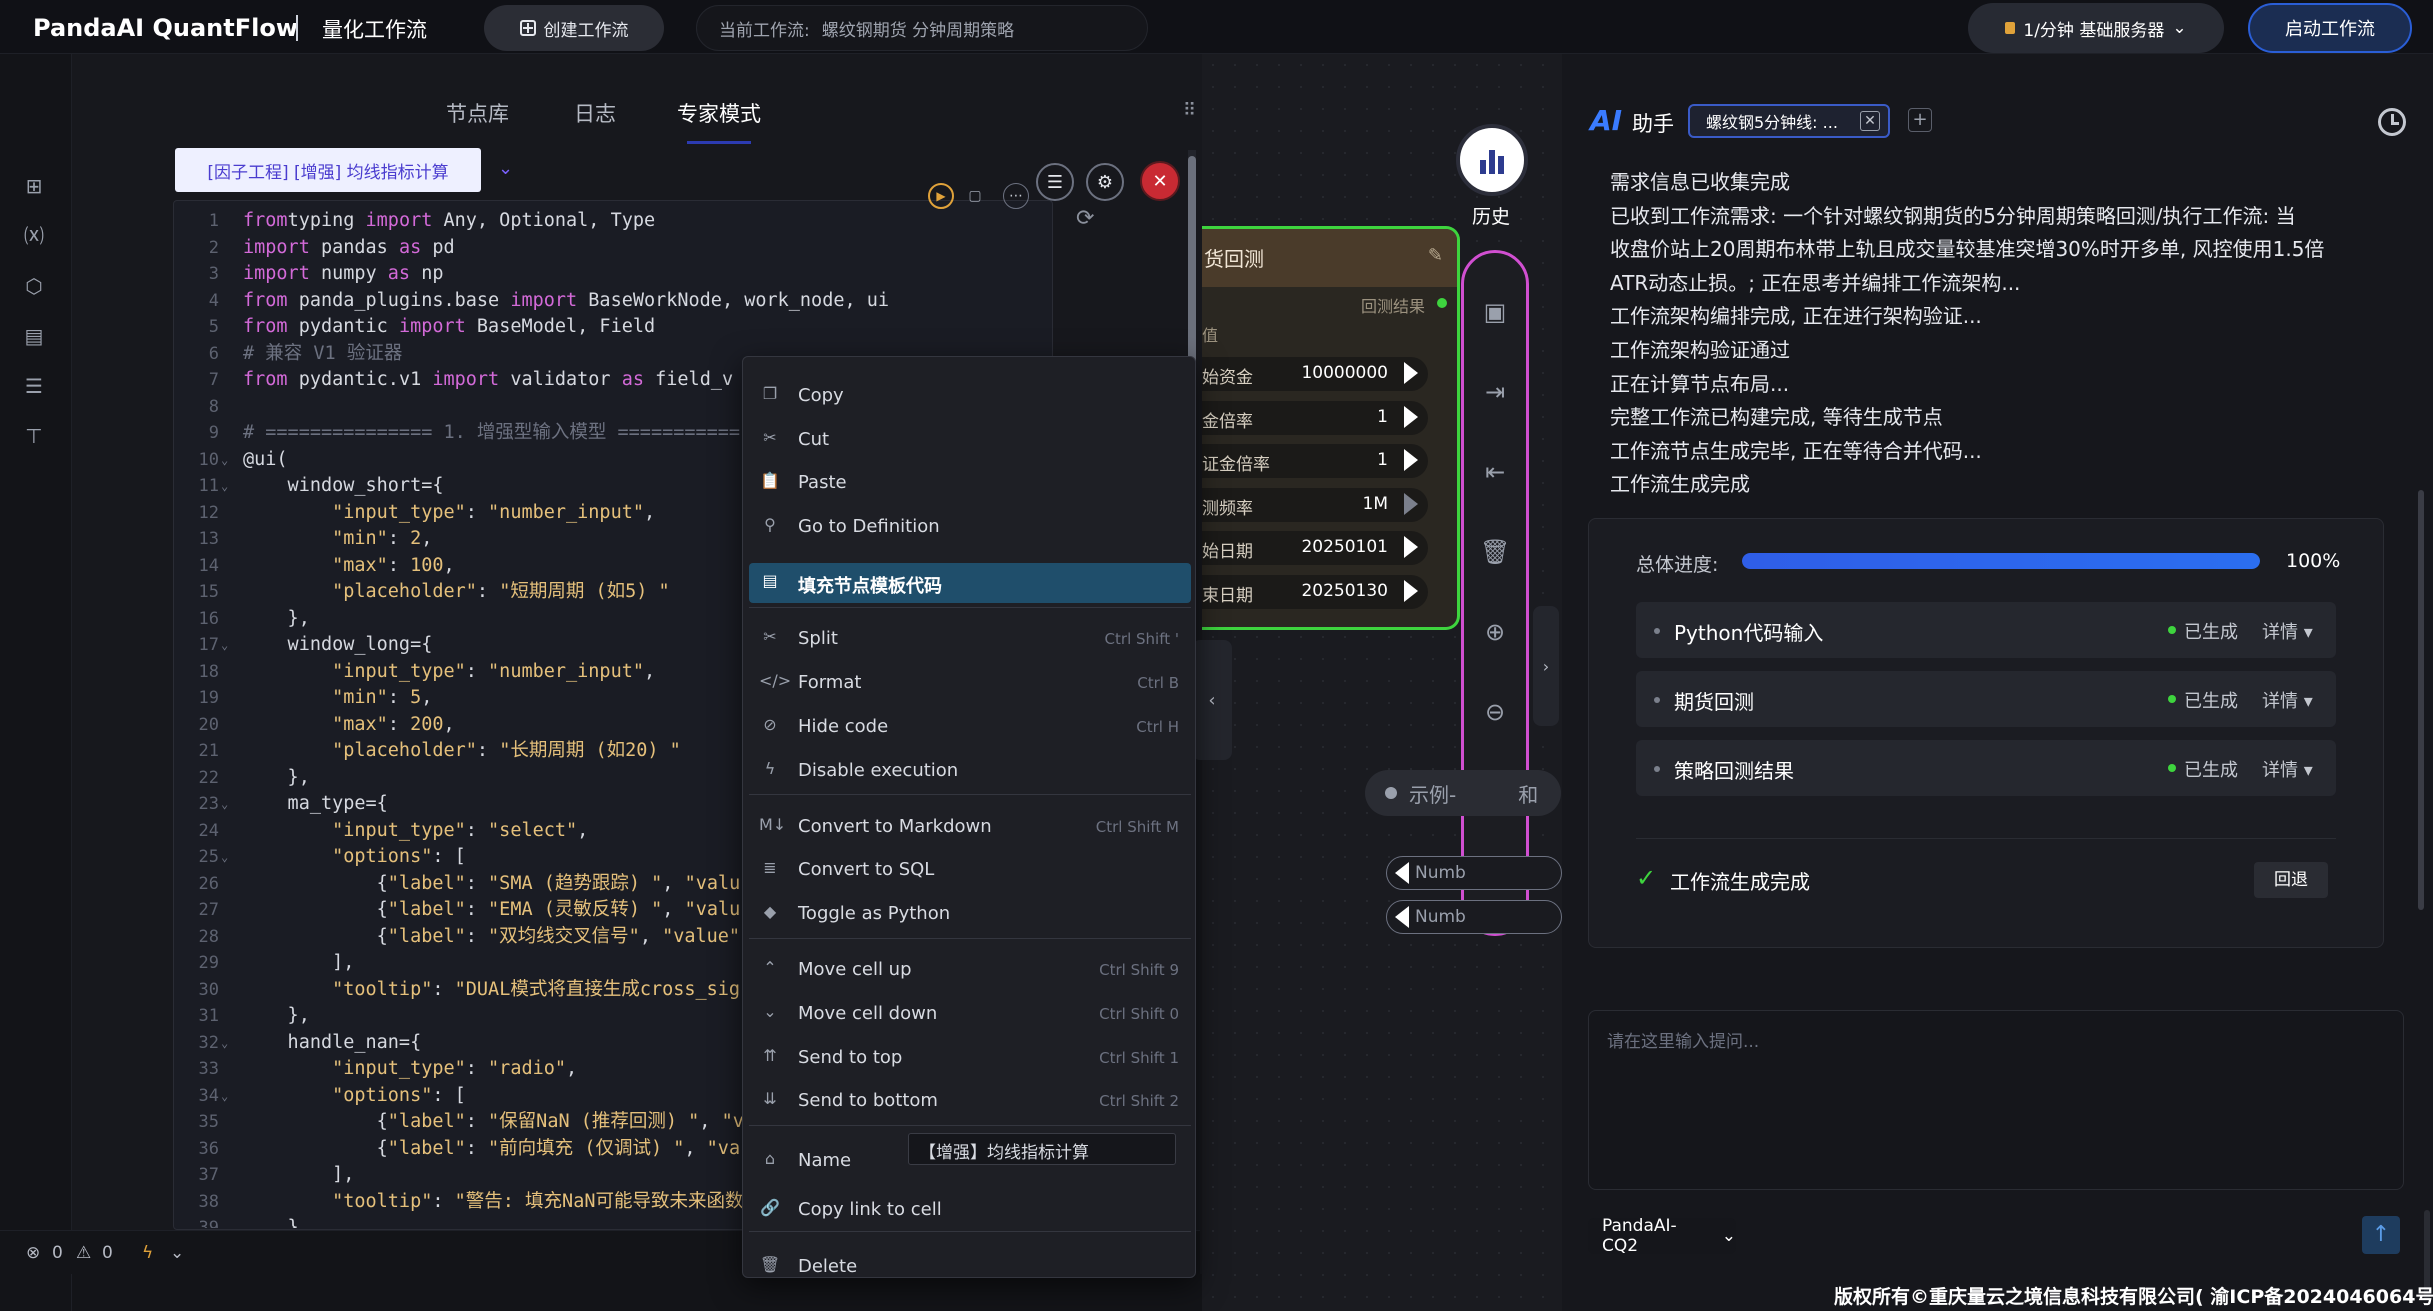 The image size is (2433, 1311). Describe the element at coordinates (83, 1253) in the screenshot. I see `warning-icon: ⚠` at that location.